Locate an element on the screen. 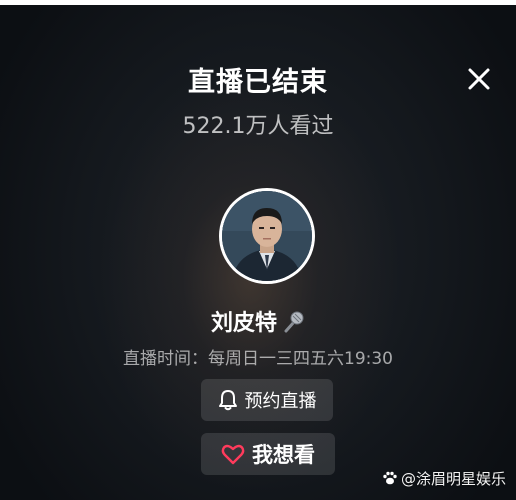 This screenshot has height=500, width=516. top-edge-strip is located at coordinates (258, 2).